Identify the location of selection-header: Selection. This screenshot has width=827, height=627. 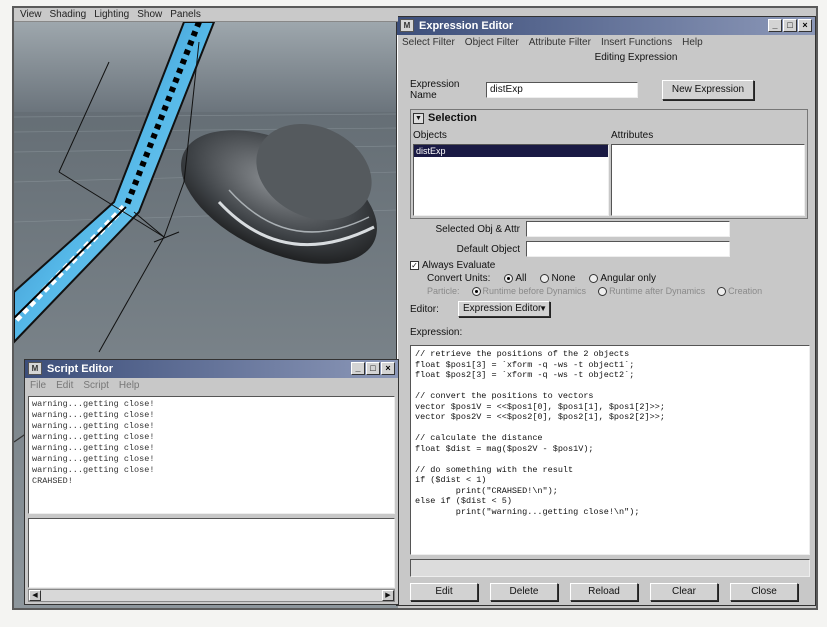
(452, 118).